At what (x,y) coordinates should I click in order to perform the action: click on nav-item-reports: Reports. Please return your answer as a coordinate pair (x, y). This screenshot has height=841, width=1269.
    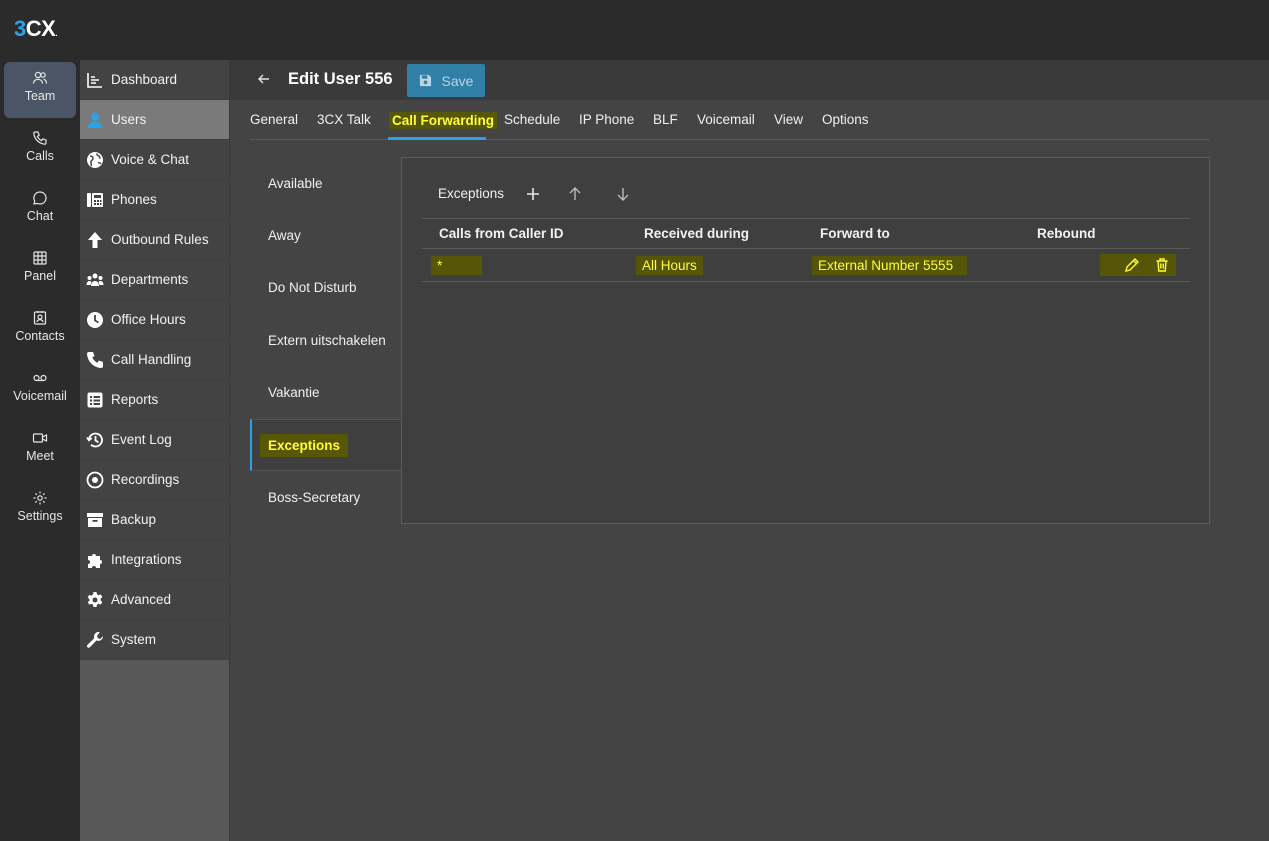
    Looking at the image, I should click on (154, 400).